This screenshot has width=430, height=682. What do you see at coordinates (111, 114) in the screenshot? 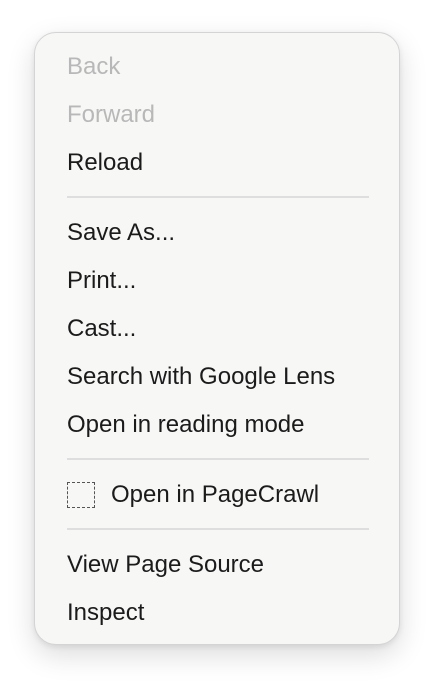
I see `menu-item-forward: Forward` at bounding box center [111, 114].